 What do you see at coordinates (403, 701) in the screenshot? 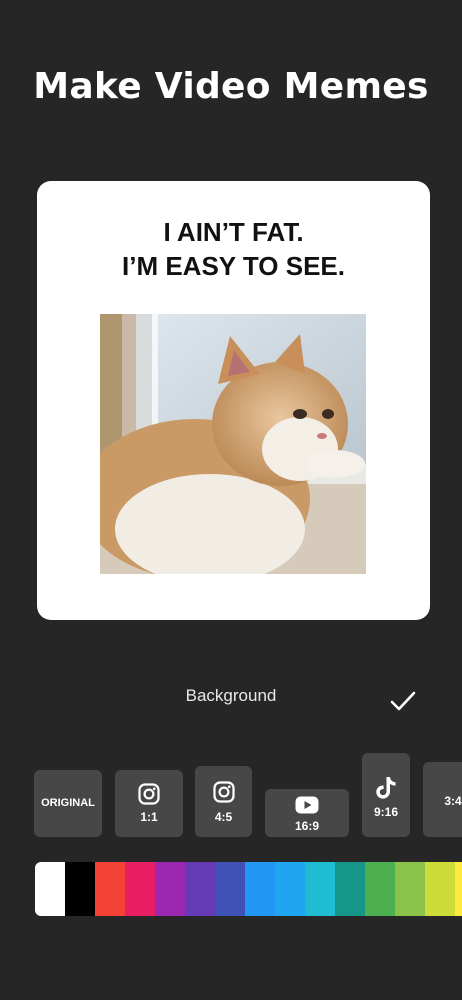
I see `checkmark-icon` at bounding box center [403, 701].